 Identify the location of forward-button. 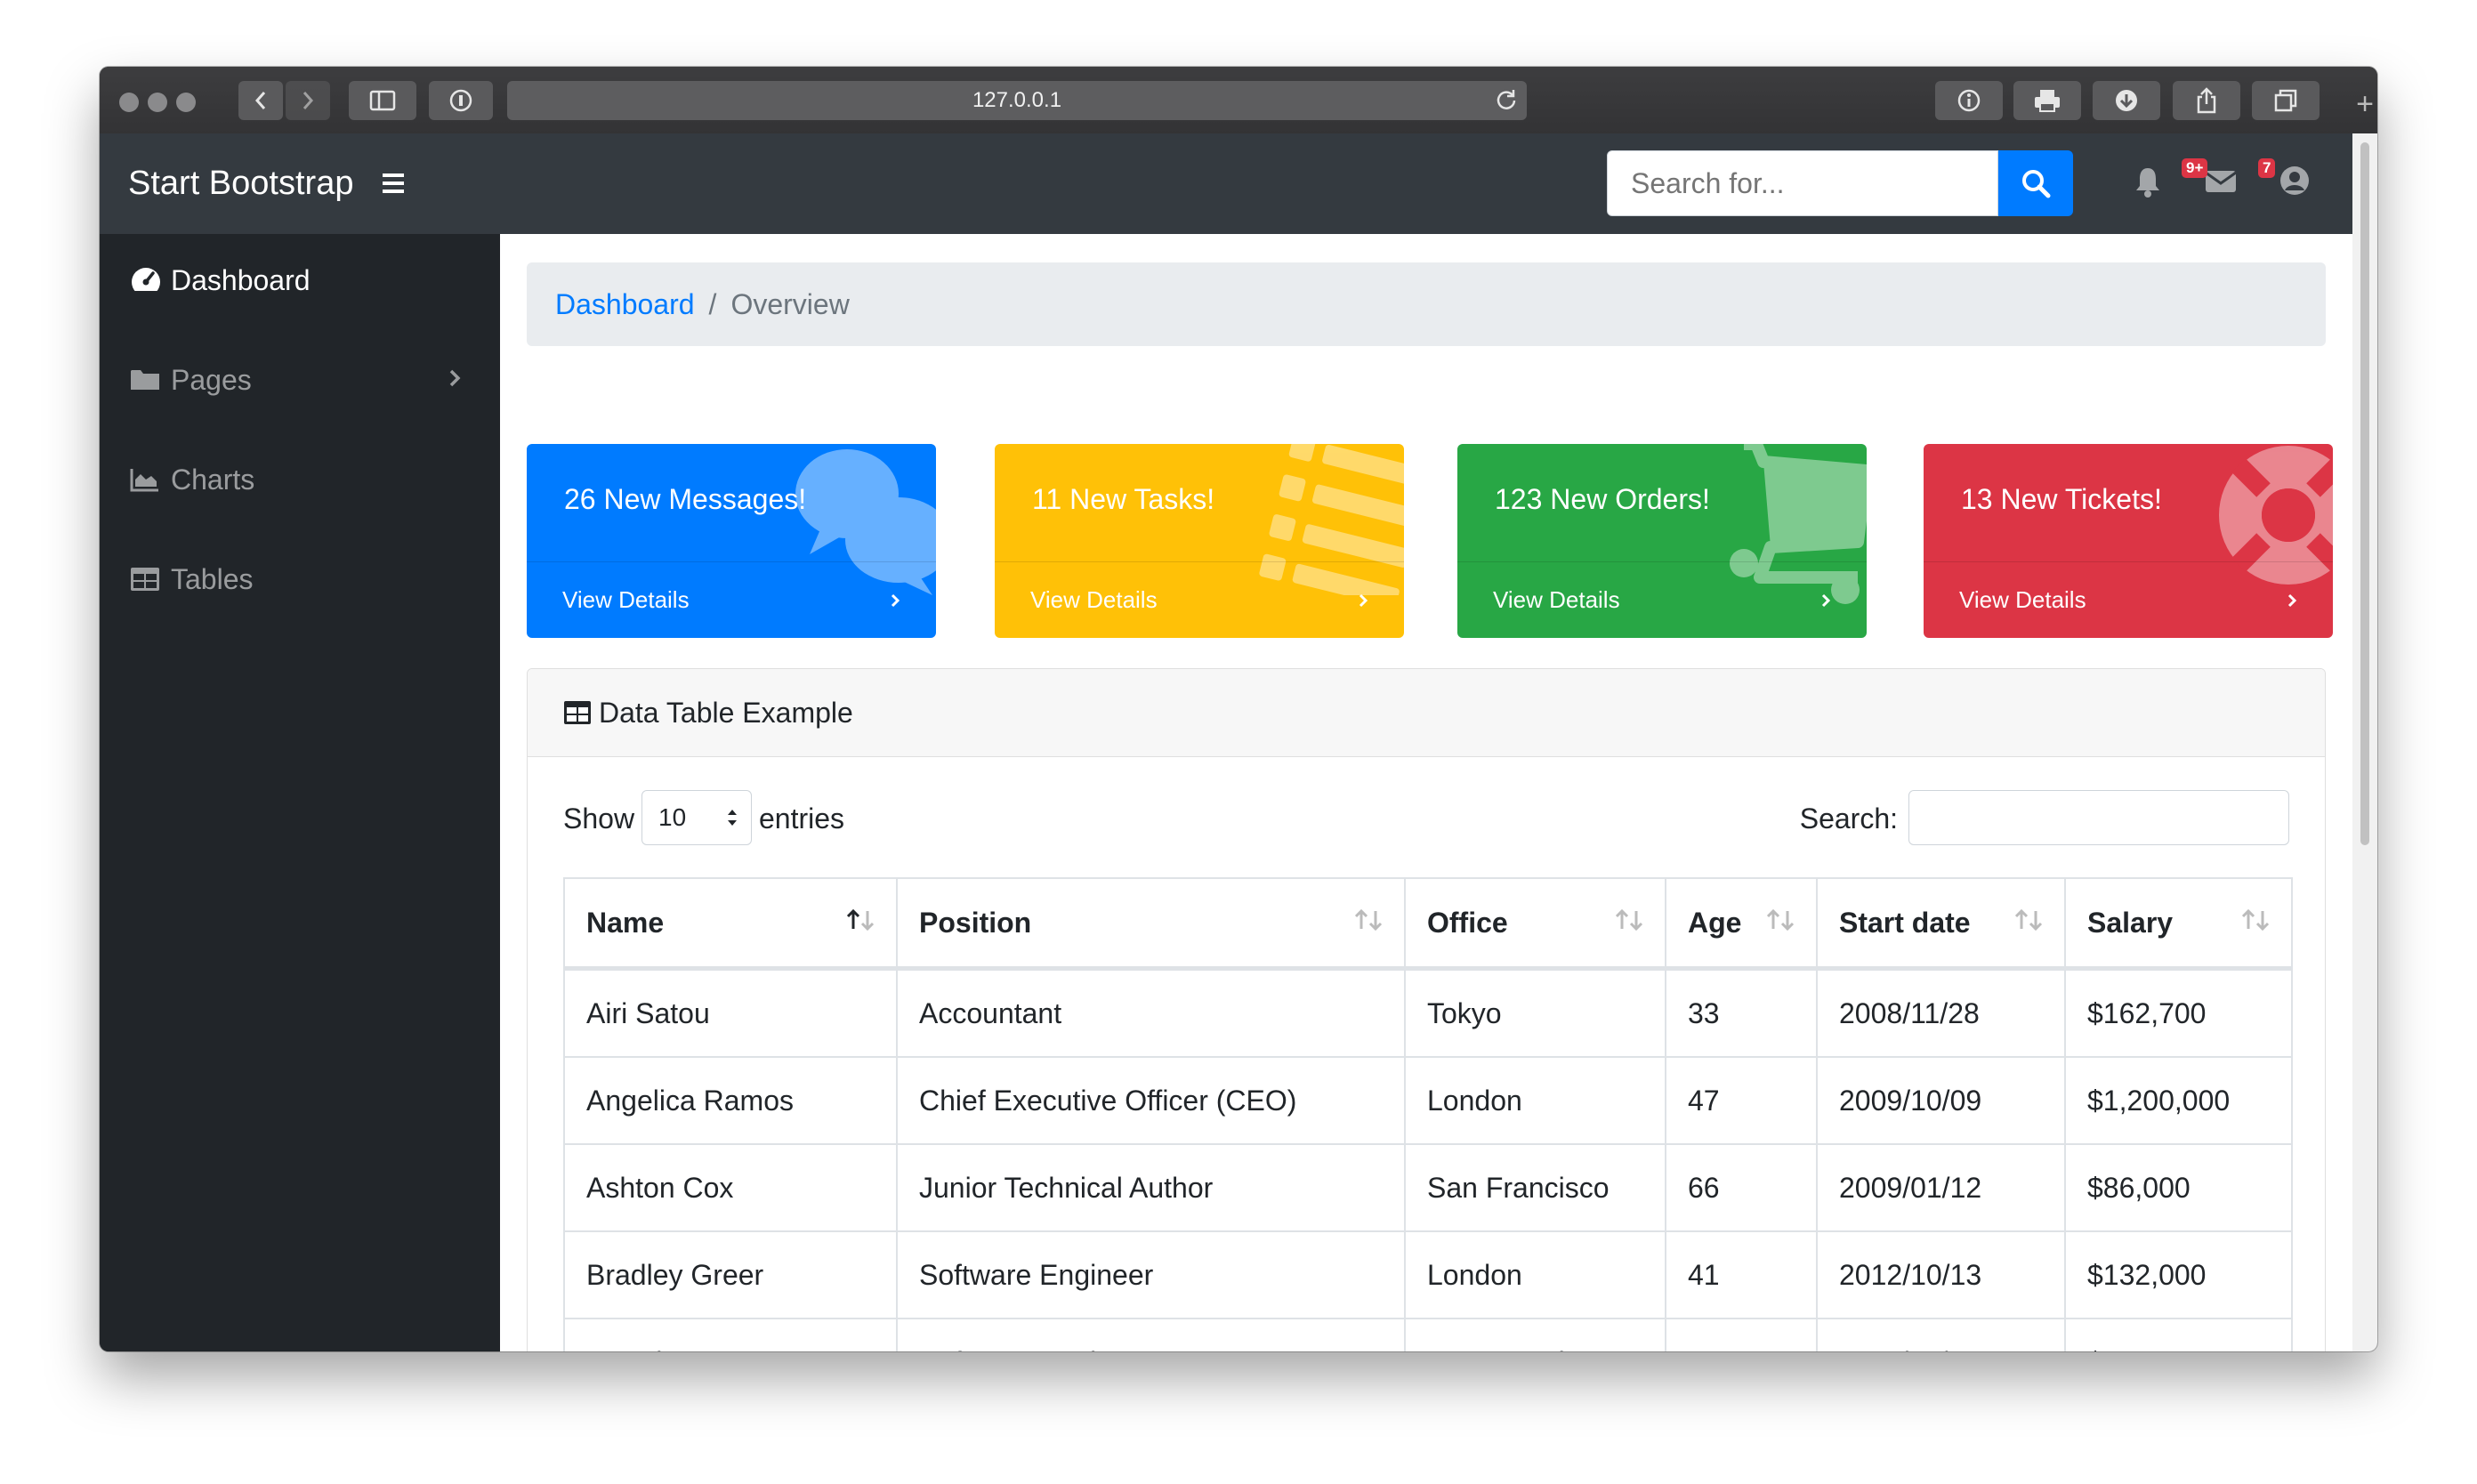
(308, 100).